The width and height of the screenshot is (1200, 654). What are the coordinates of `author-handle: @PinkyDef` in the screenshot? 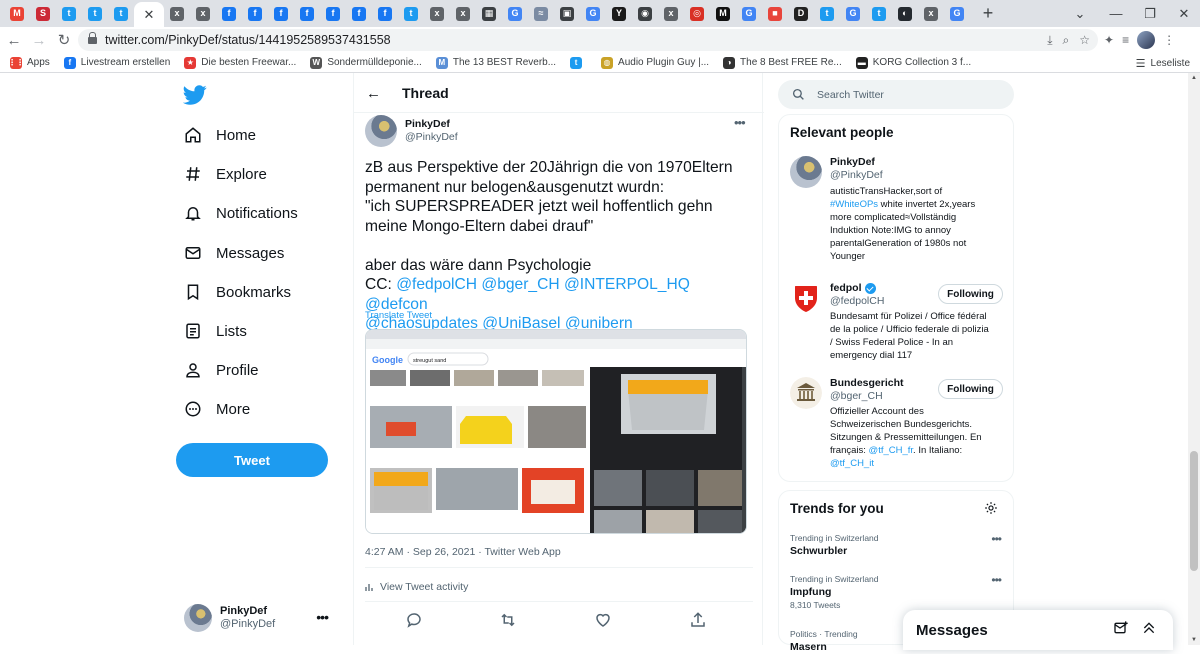 It's located at (431, 137).